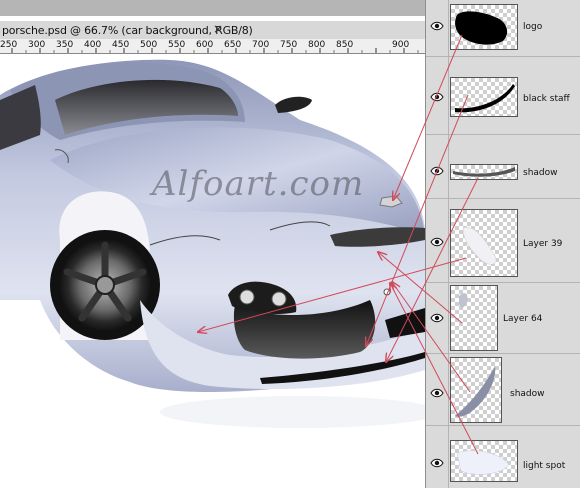 This screenshot has height=488, width=580. Describe the element at coordinates (345, 45) in the screenshot. I see `ruler-label: 850` at that location.